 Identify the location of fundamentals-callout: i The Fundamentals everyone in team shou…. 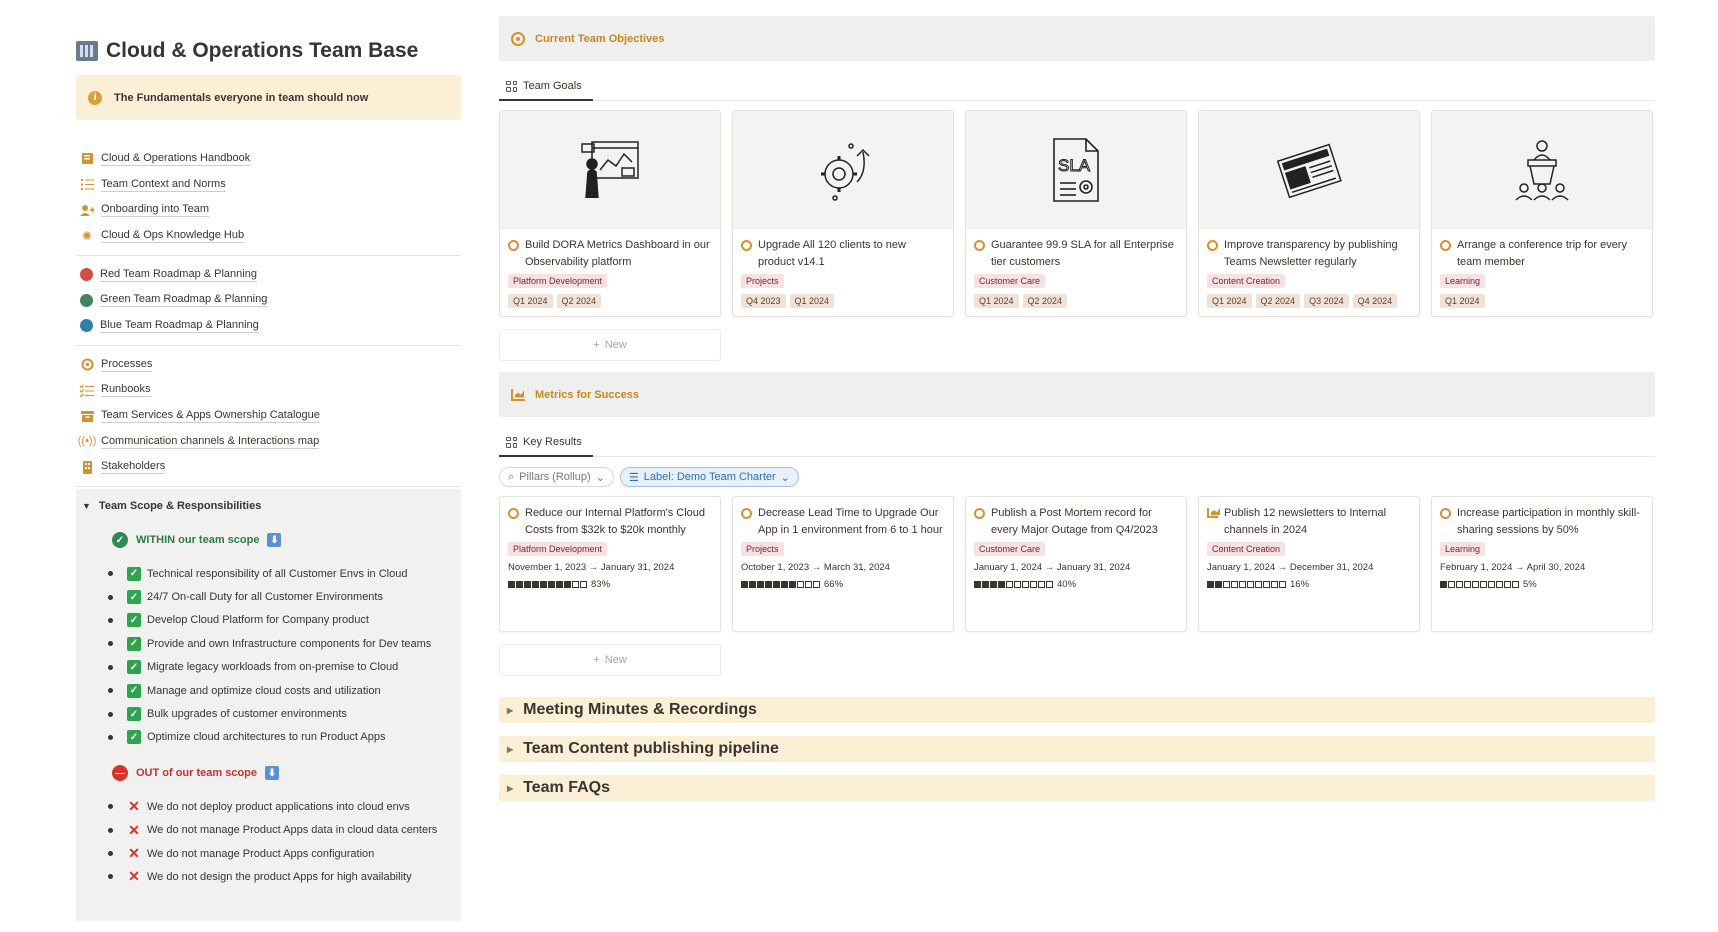
(268, 97).